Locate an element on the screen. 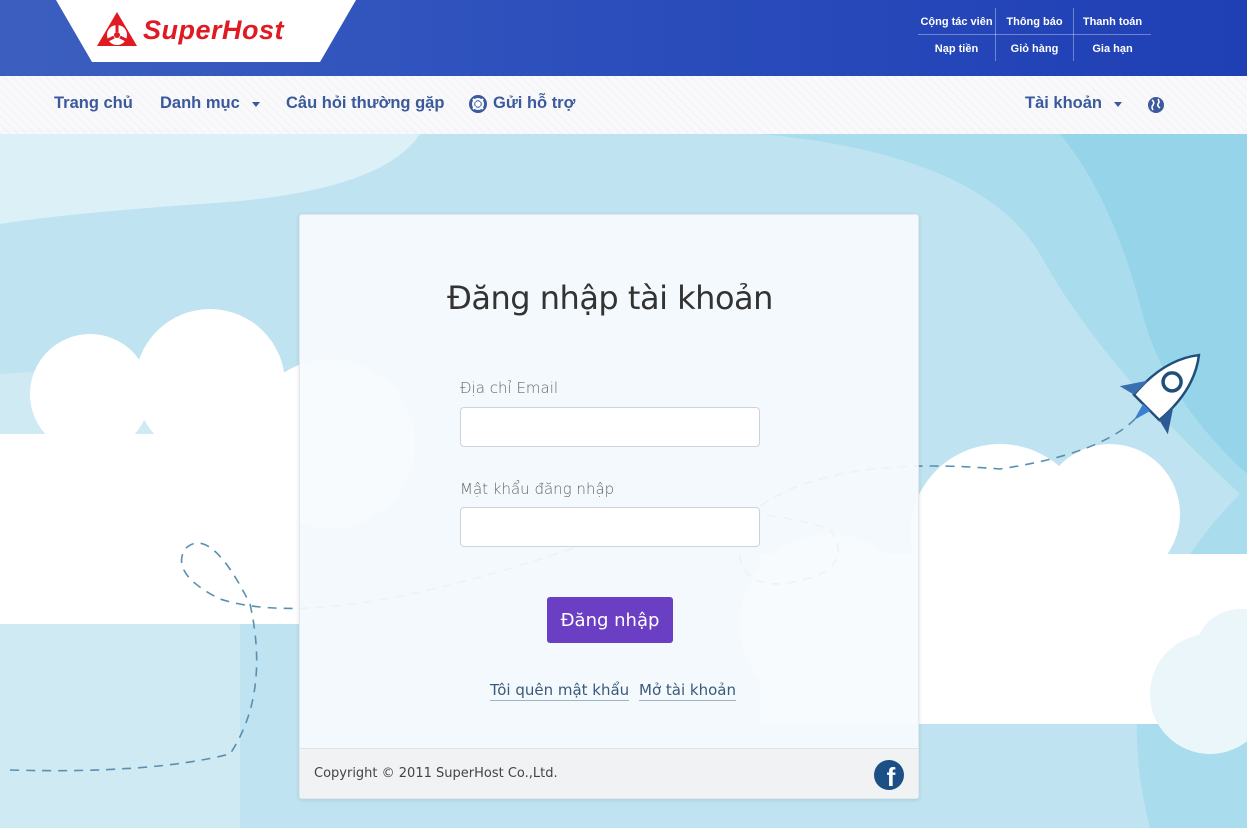 This screenshot has height=828, width=1247. login-button: Đăng nhập is located at coordinates (610, 620).